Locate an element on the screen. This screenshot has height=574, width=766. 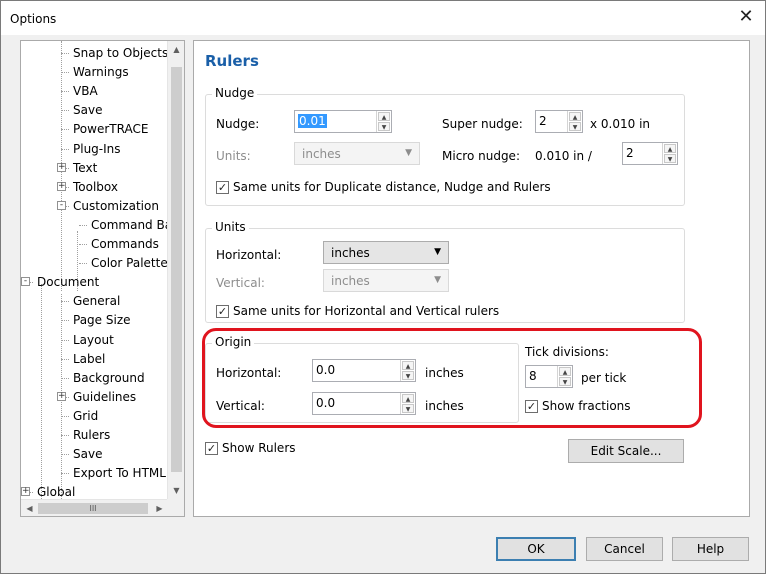
nudge-down-icon: ▼ is located at coordinates (384, 126).